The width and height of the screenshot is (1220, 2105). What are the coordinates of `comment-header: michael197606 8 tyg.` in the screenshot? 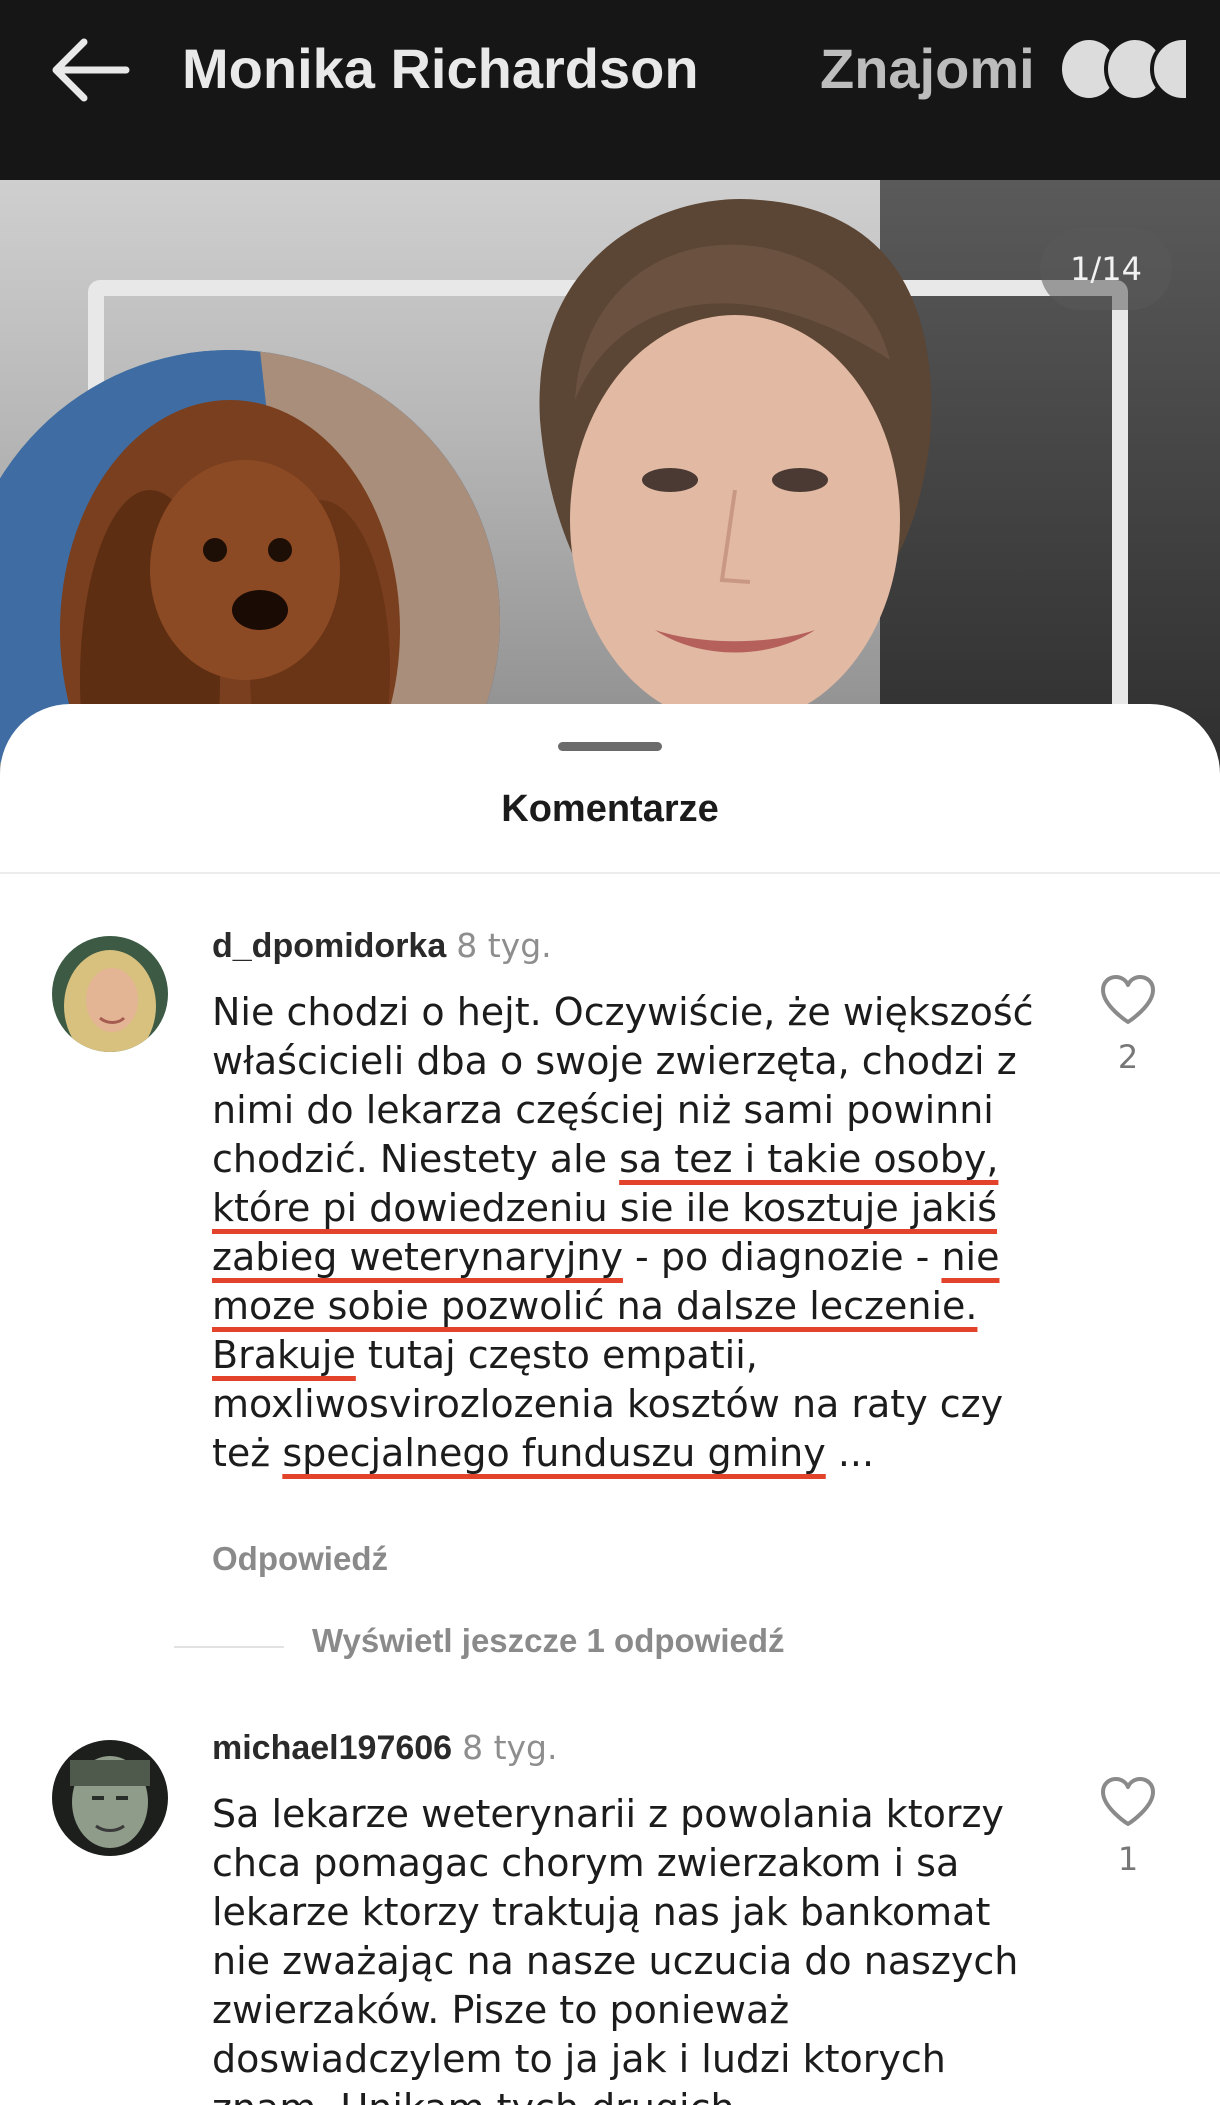 It's located at (384, 1748).